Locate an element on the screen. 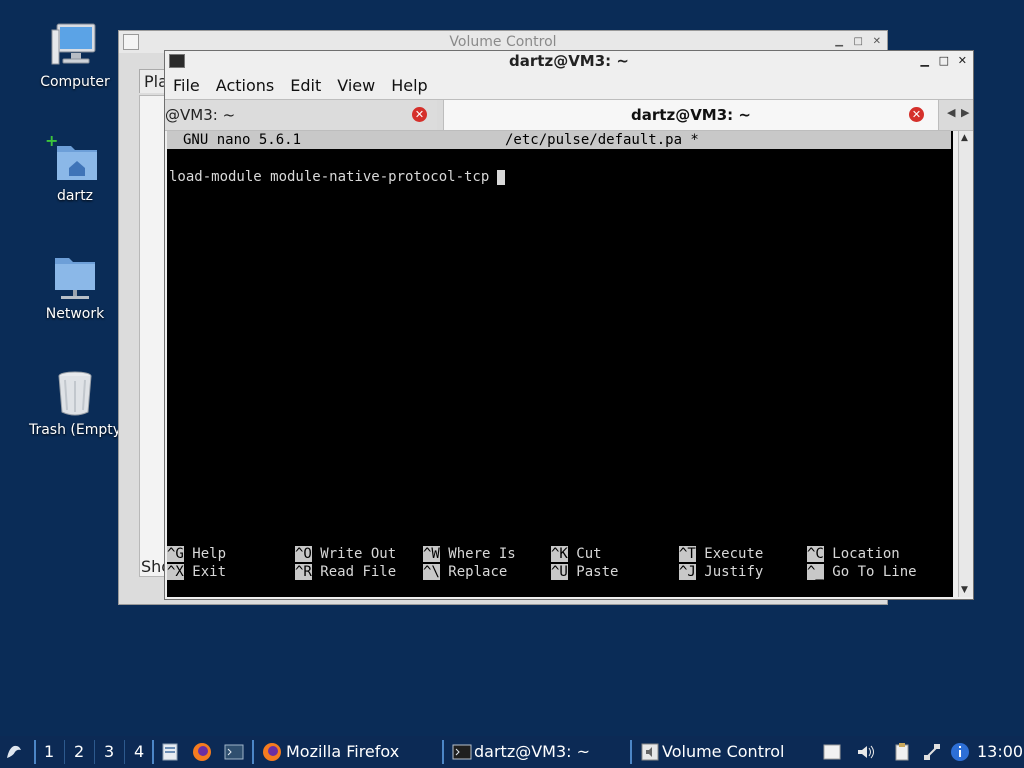 This screenshot has width=1024, height=768. home-folder-icon: + is located at coordinates (72, 157).